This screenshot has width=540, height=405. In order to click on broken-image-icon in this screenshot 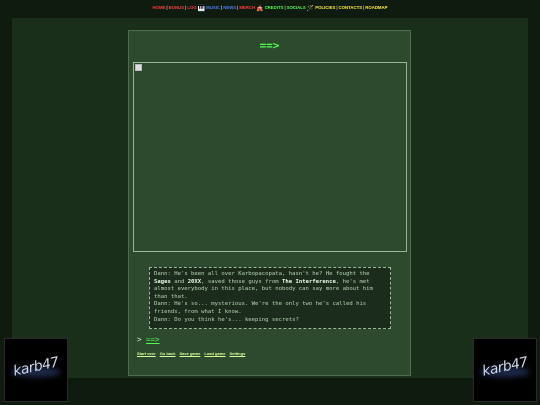, I will do `click(138, 67)`.